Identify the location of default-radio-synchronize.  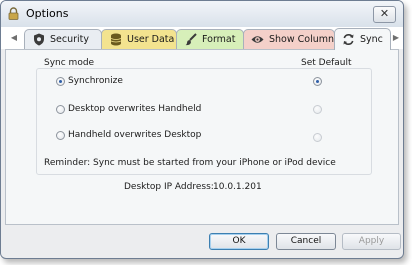
(317, 81).